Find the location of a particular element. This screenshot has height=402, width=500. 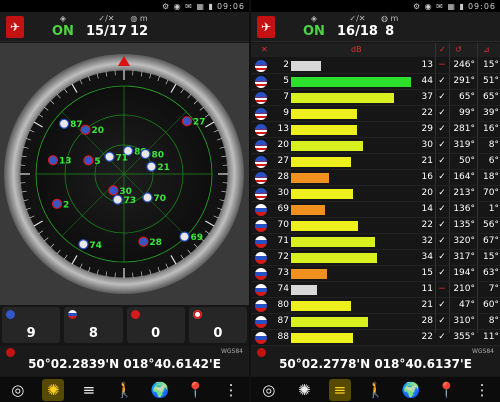

snr-value: 37 is located at coordinates (427, 97).